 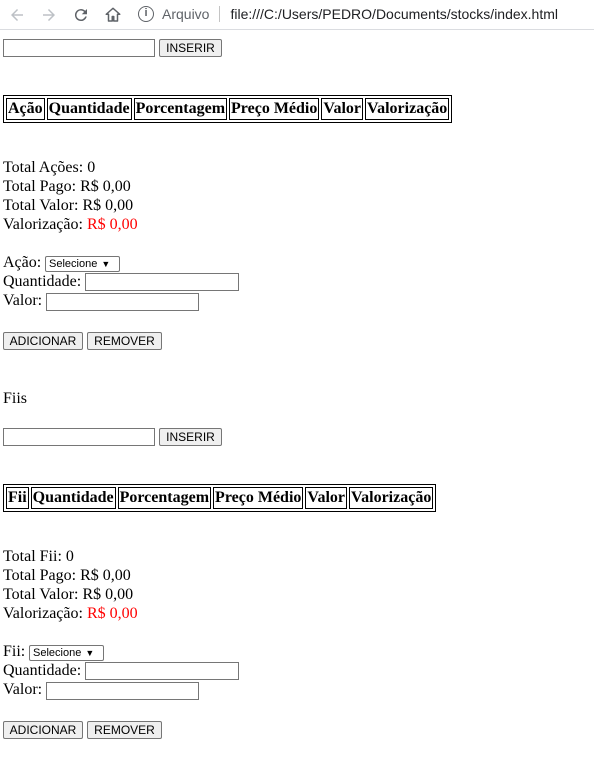 I want to click on fii-total-pago: Total Pago: R$ 0,00, so click(x=67, y=576).